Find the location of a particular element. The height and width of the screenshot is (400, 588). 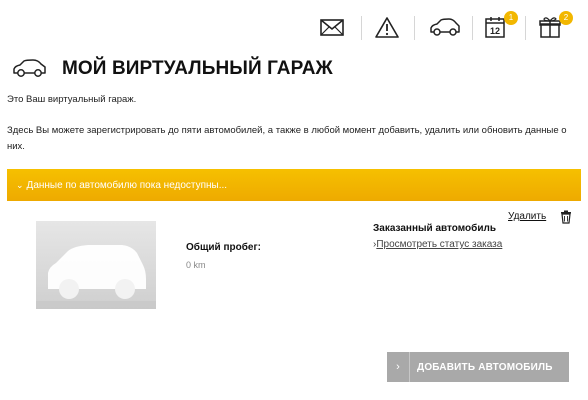

page-header: МОЙ ВИРТУАЛЬНЫЙ ГАРАЖ is located at coordinates (172, 69).